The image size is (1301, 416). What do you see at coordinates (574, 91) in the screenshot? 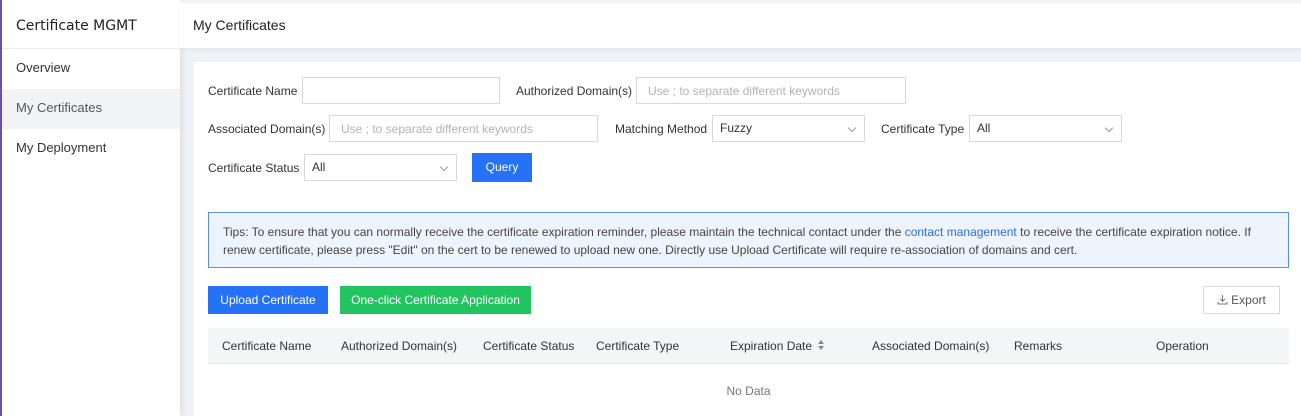
I see `authorized-domains-label: Authorized Domain(s)` at bounding box center [574, 91].